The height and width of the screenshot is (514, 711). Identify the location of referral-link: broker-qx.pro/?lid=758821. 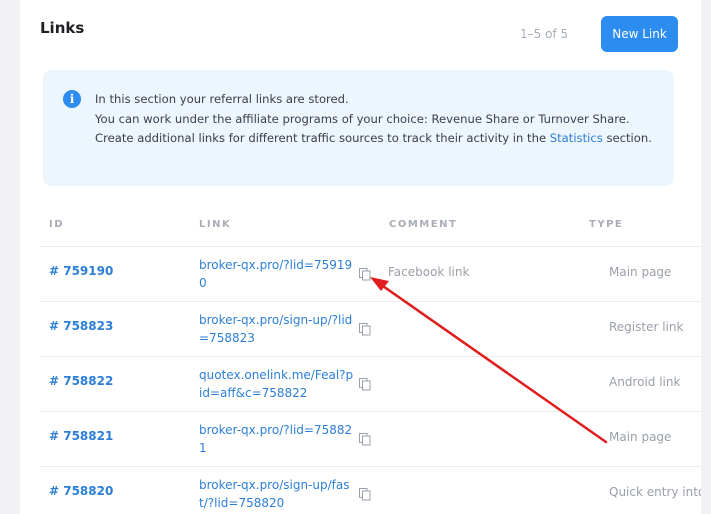
(276, 439).